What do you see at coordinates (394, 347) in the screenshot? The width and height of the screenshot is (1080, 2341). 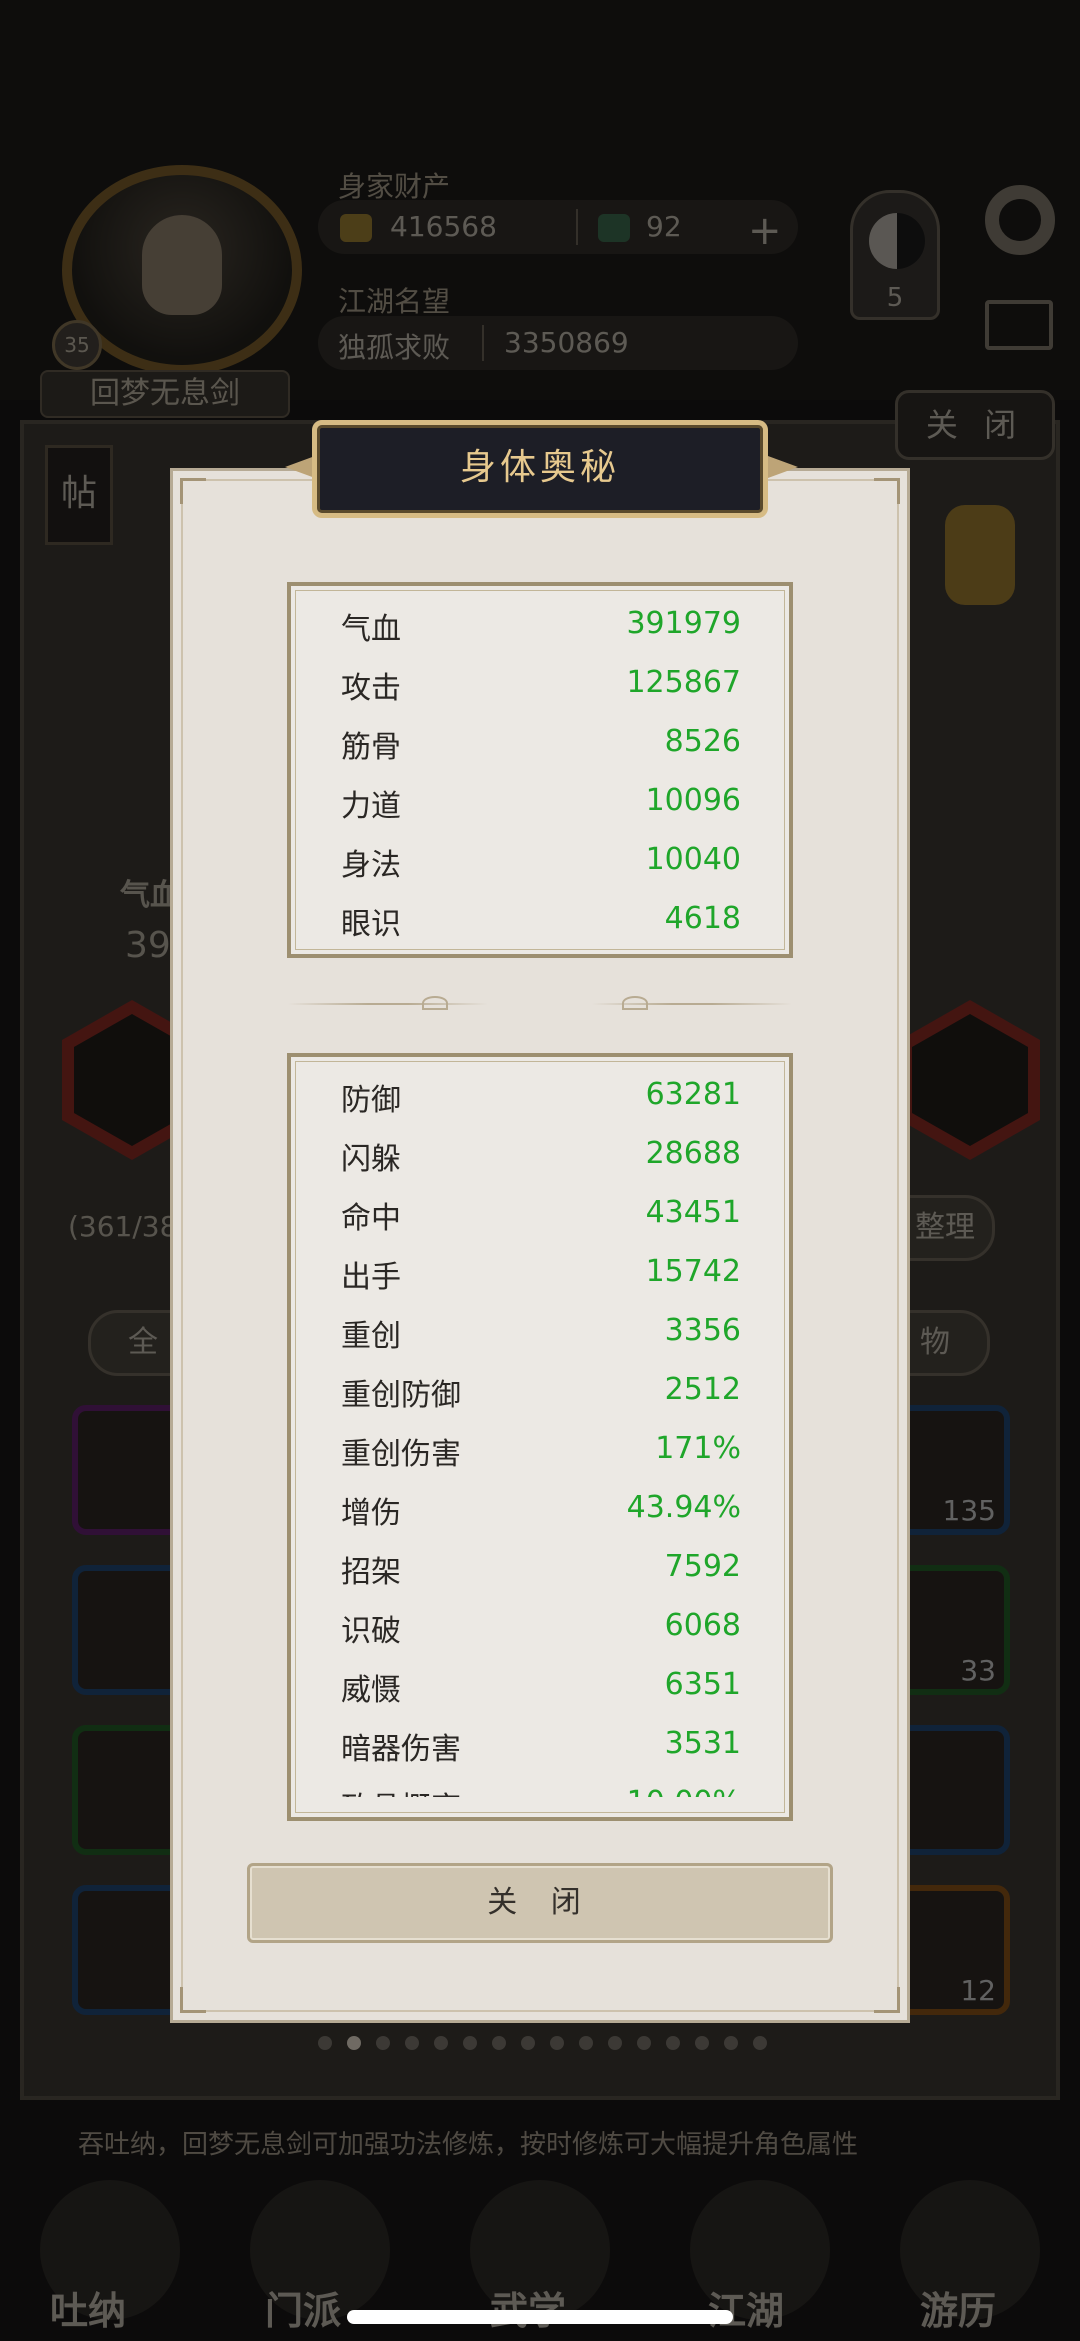 I see `title-rank: 独孤求败` at bounding box center [394, 347].